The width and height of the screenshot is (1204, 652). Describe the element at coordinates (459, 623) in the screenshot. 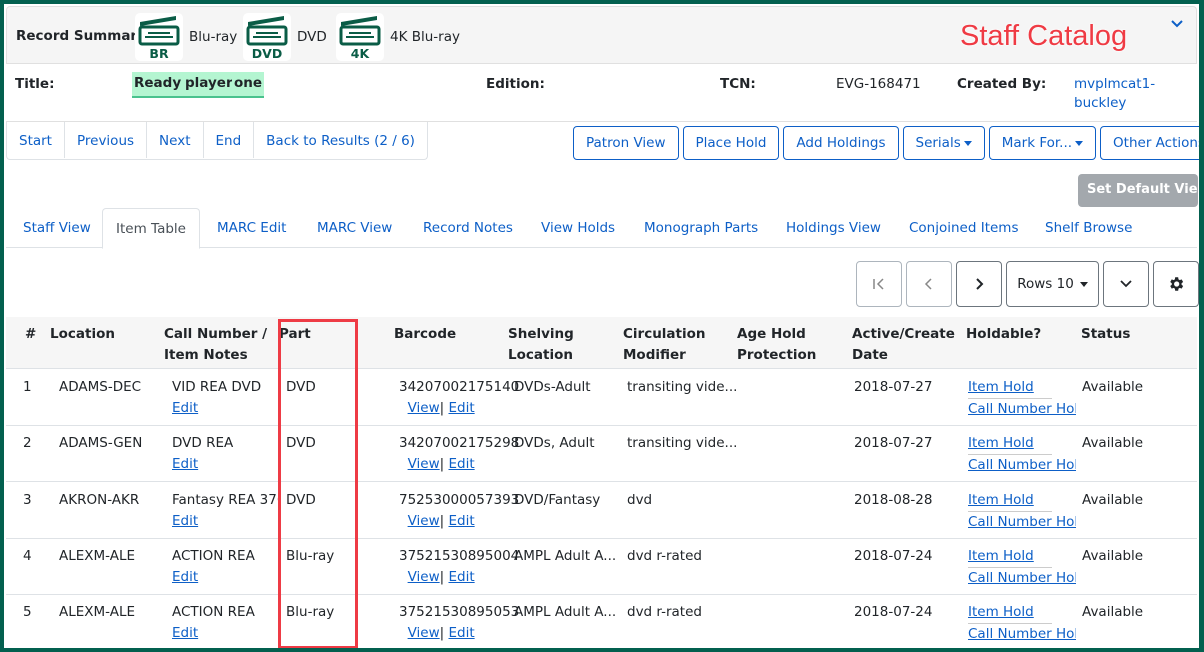

I see `row-barcode: 37521530895053 View| Edit` at that location.